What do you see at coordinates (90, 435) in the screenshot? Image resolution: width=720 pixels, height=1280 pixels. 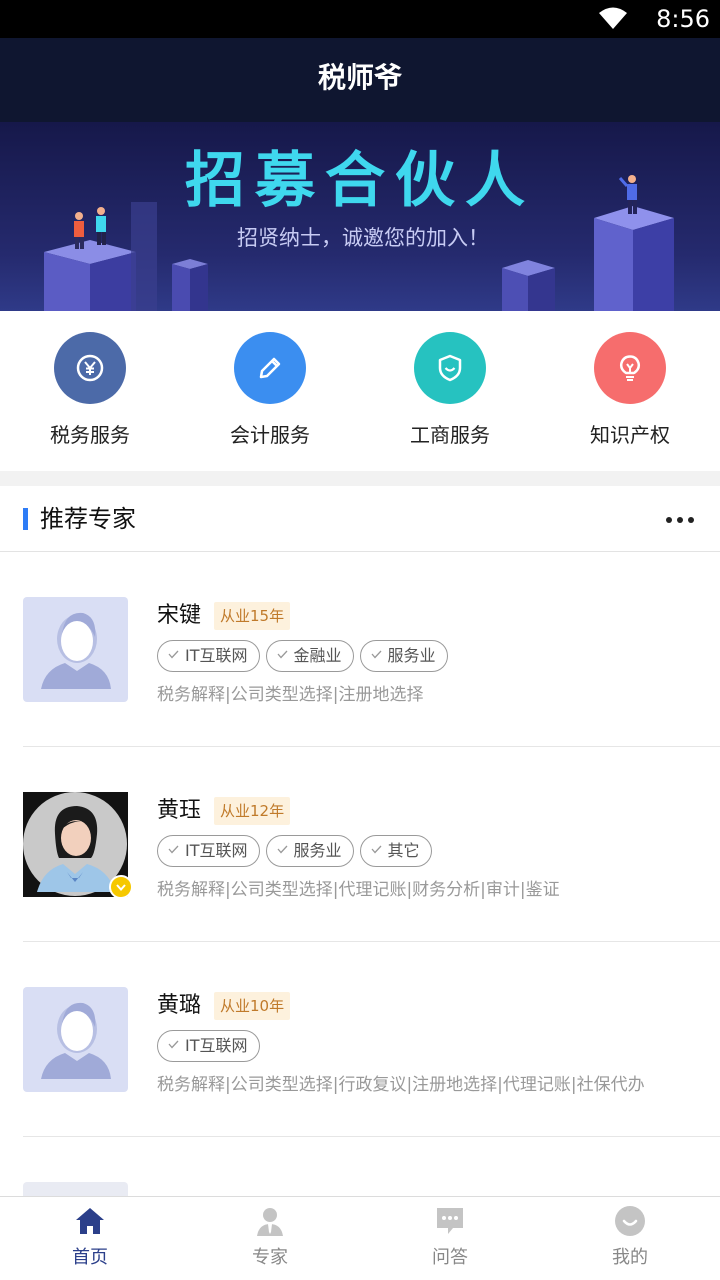 I see `service-tax-label: 税务服务` at bounding box center [90, 435].